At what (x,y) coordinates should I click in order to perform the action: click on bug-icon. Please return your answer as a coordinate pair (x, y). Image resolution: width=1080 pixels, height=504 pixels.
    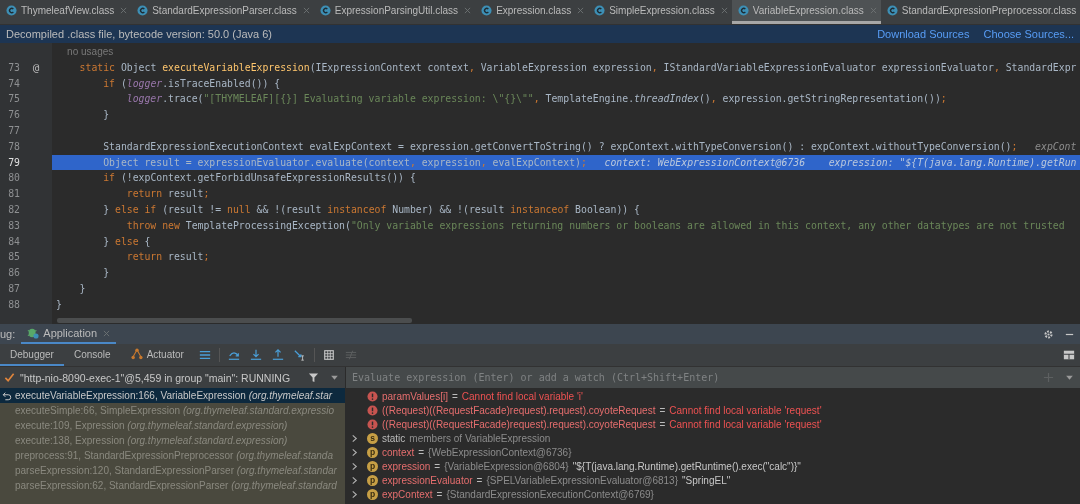
    Looking at the image, I should click on (33, 333).